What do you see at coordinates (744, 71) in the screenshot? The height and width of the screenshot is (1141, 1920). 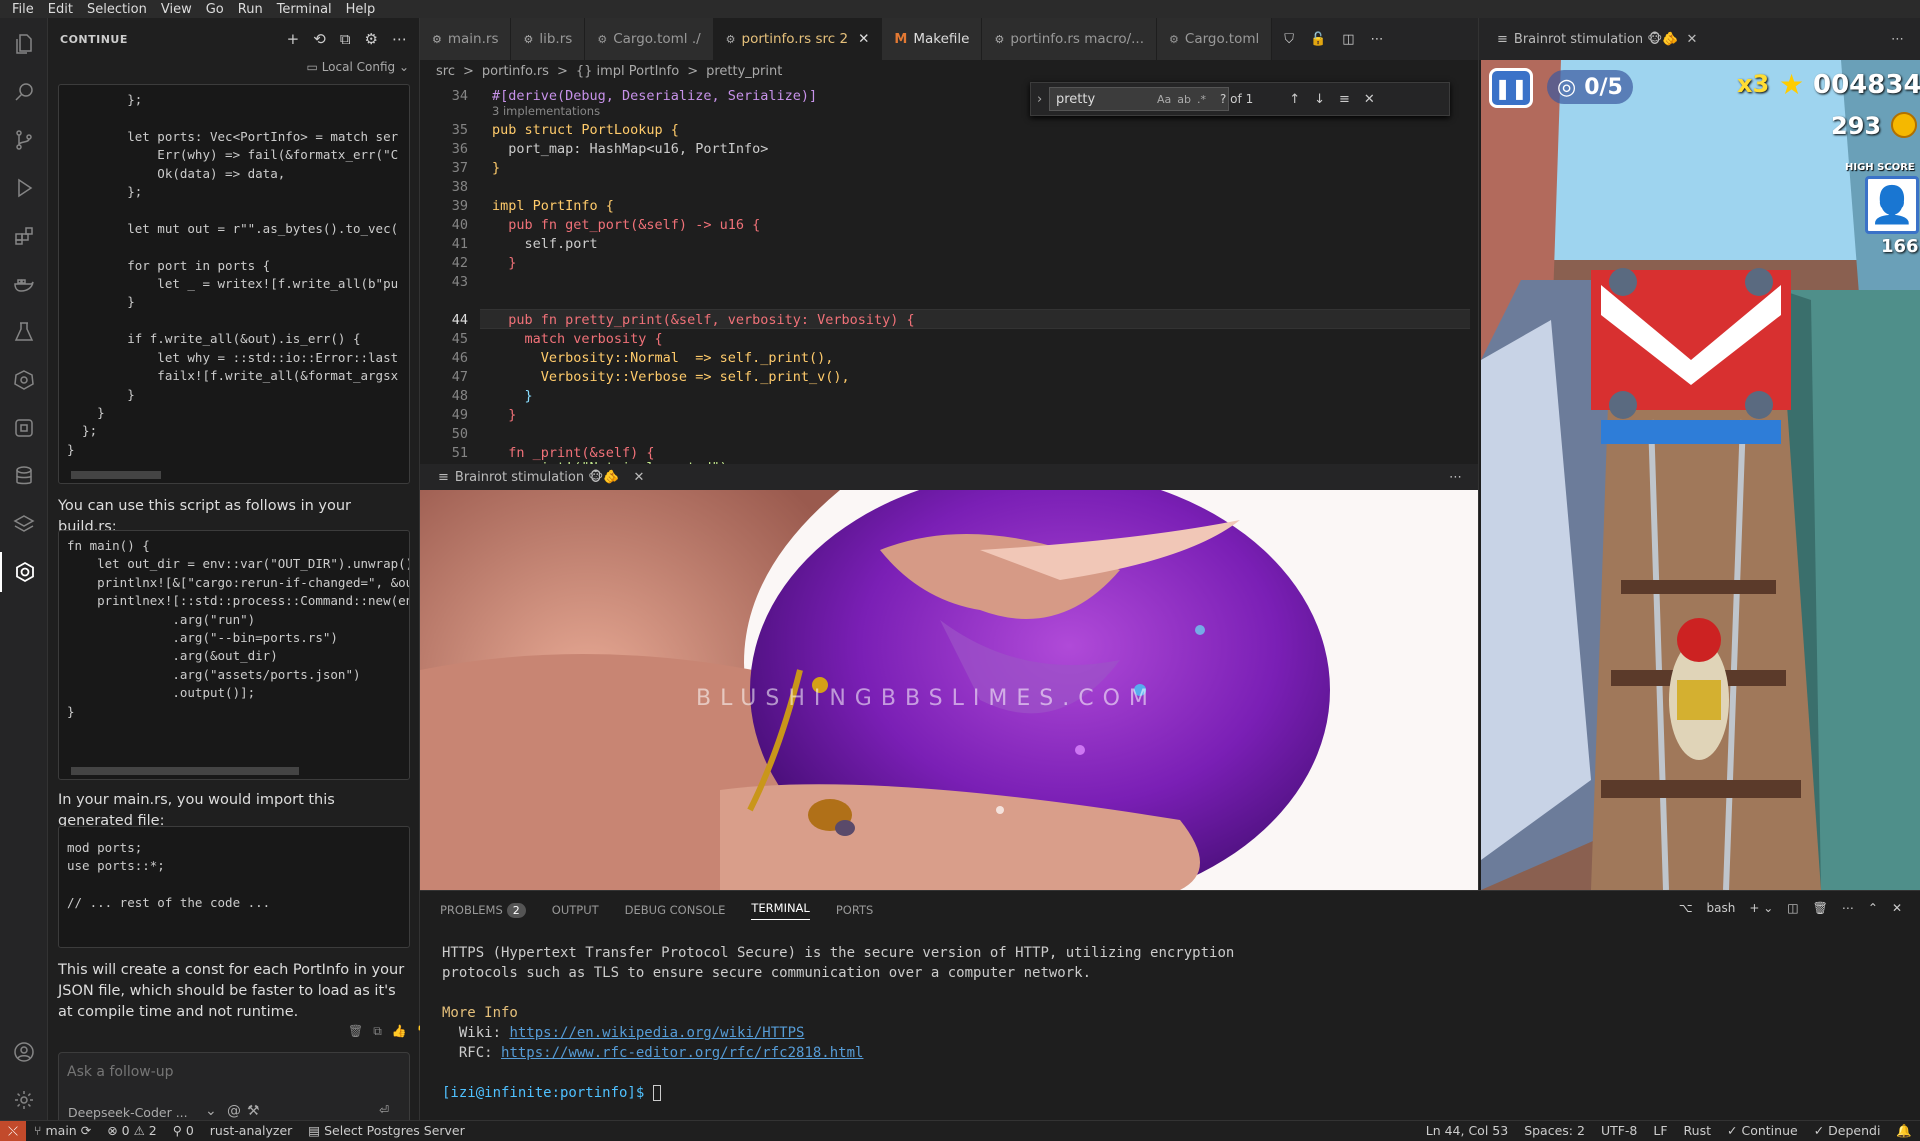 I see `breadcrumb-fn: pretty_print` at bounding box center [744, 71].